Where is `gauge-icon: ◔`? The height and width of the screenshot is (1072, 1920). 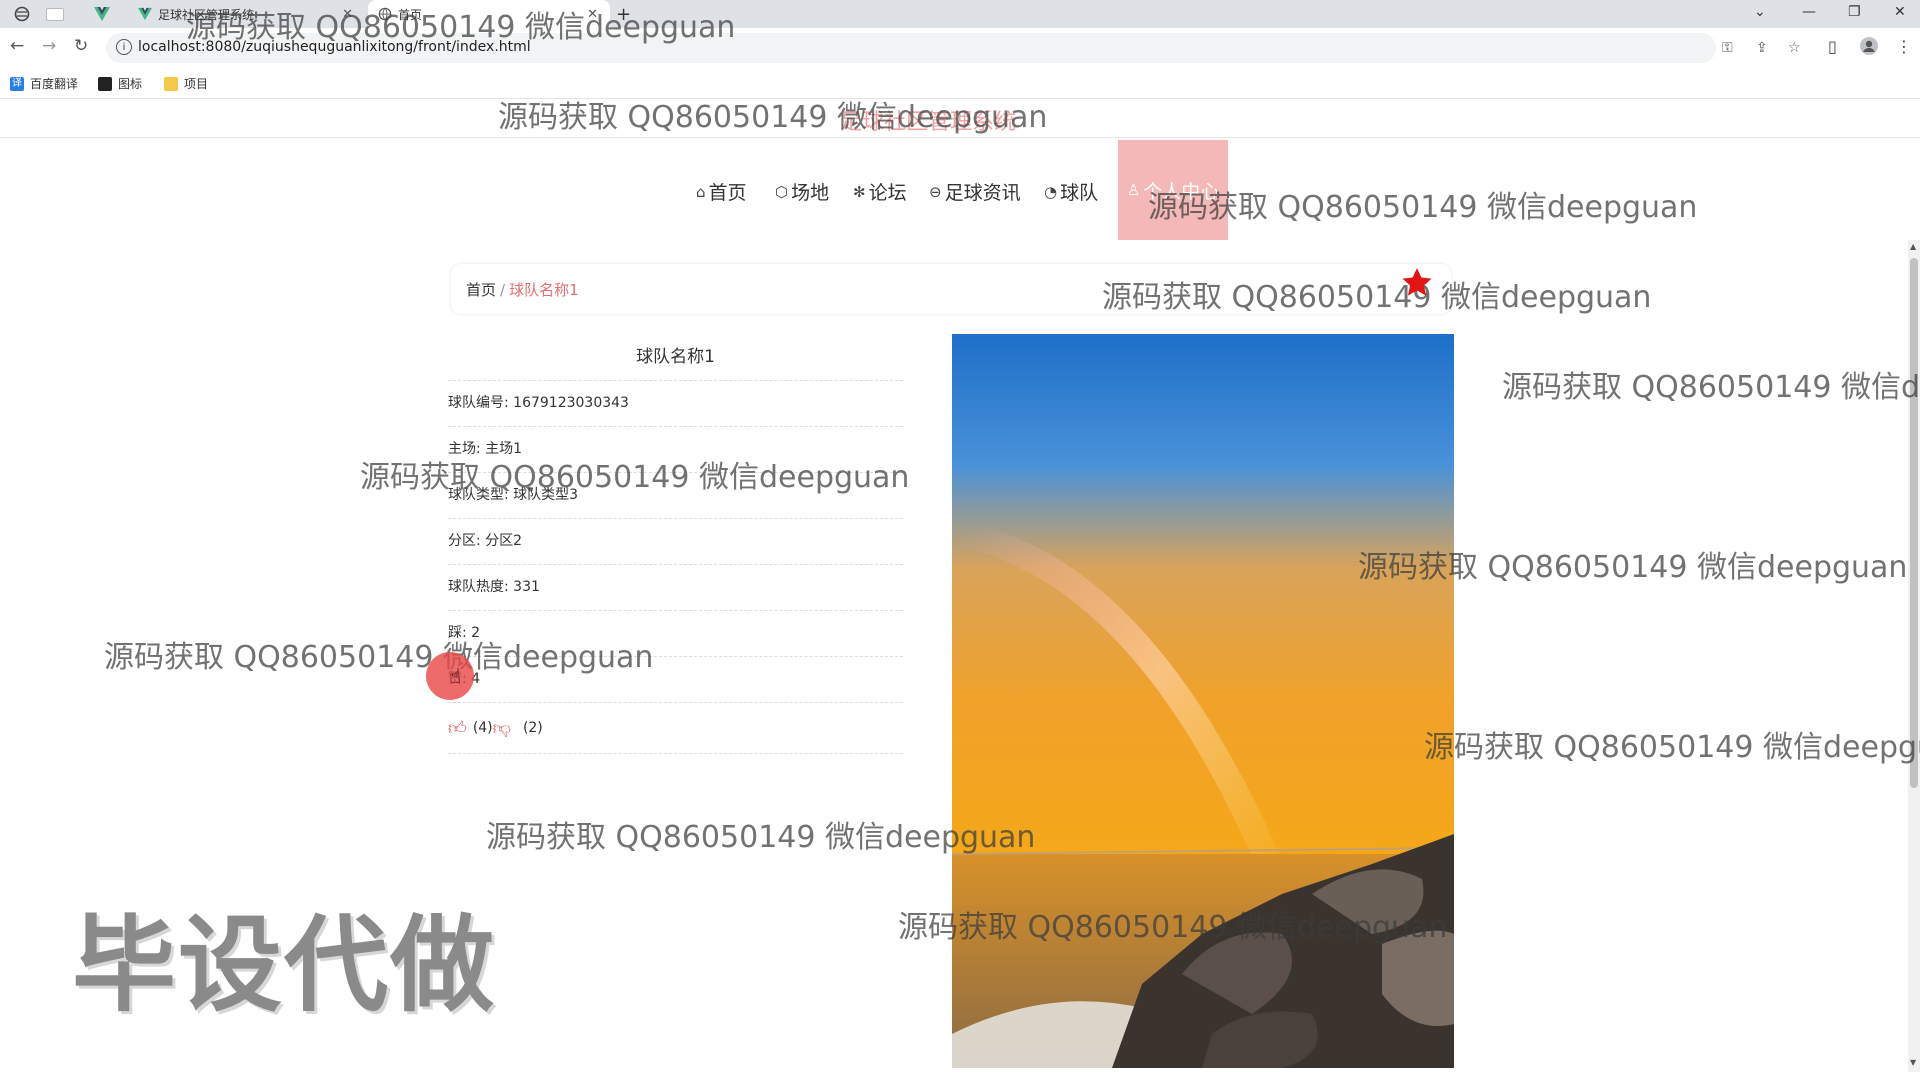 gauge-icon: ◔ is located at coordinates (1051, 191).